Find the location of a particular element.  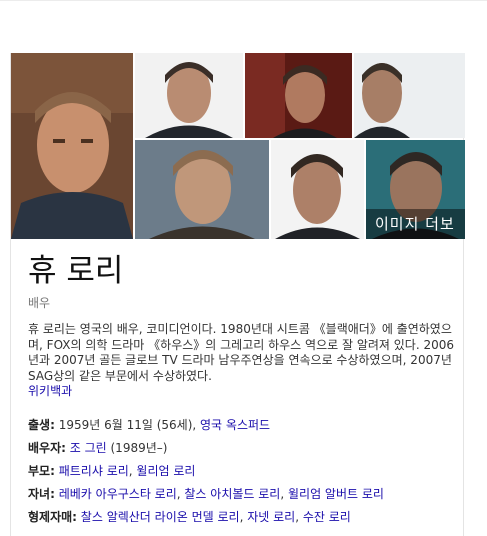

sibling-link-3: 수잔 로리 is located at coordinates (327, 517).